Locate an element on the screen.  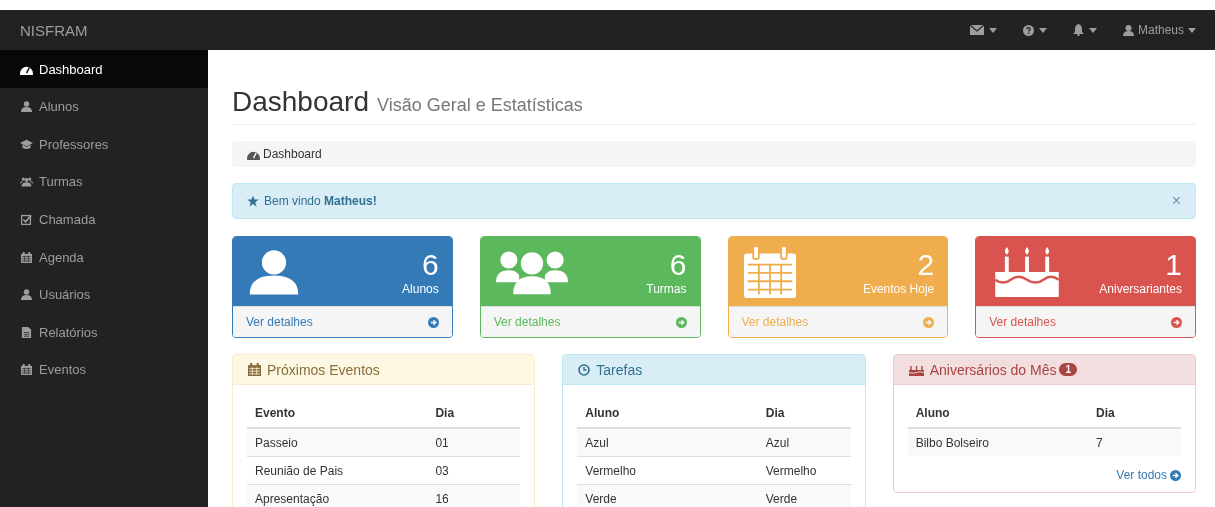
table-cell: 01 is located at coordinates (474, 442).